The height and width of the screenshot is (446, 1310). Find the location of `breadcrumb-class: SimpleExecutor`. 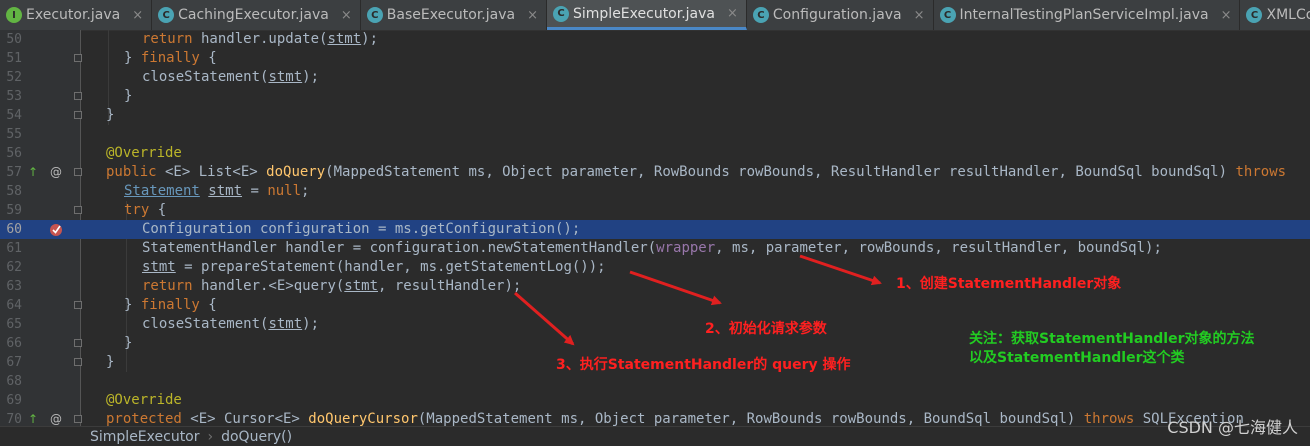

breadcrumb-class: SimpleExecutor is located at coordinates (145, 437).